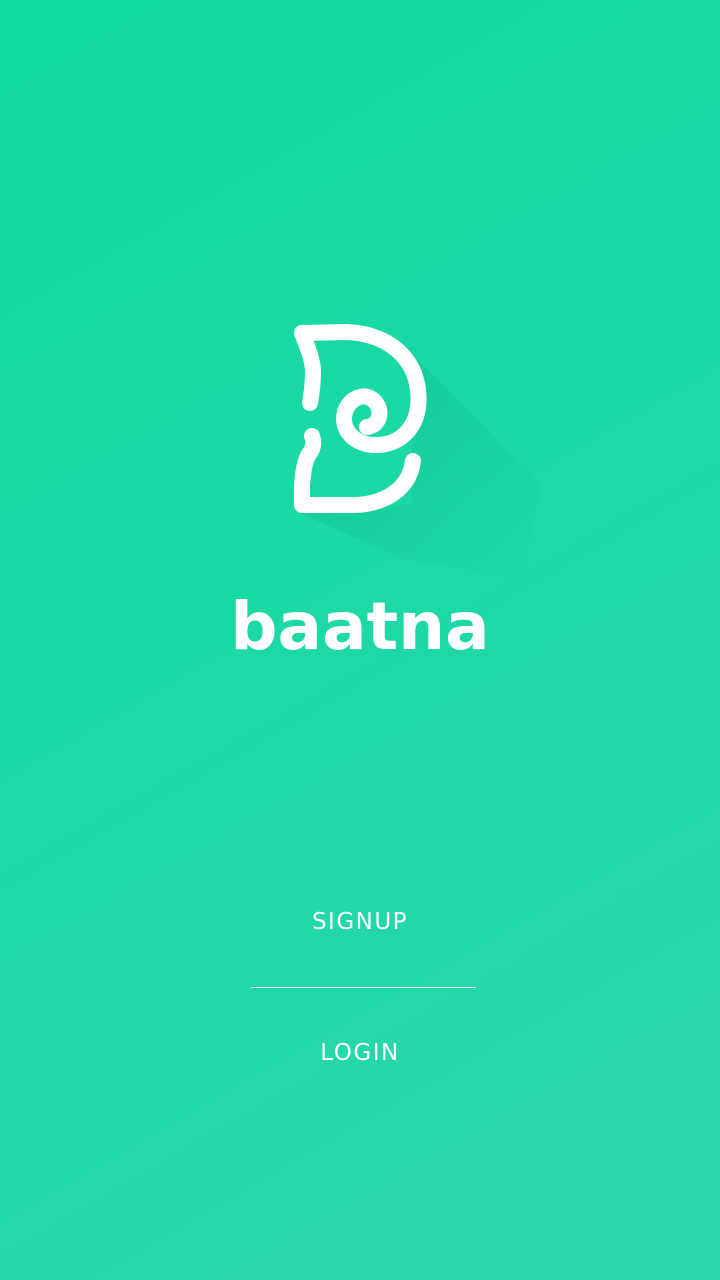  What do you see at coordinates (360, 1053) in the screenshot?
I see `login-button: LOGIN` at bounding box center [360, 1053].